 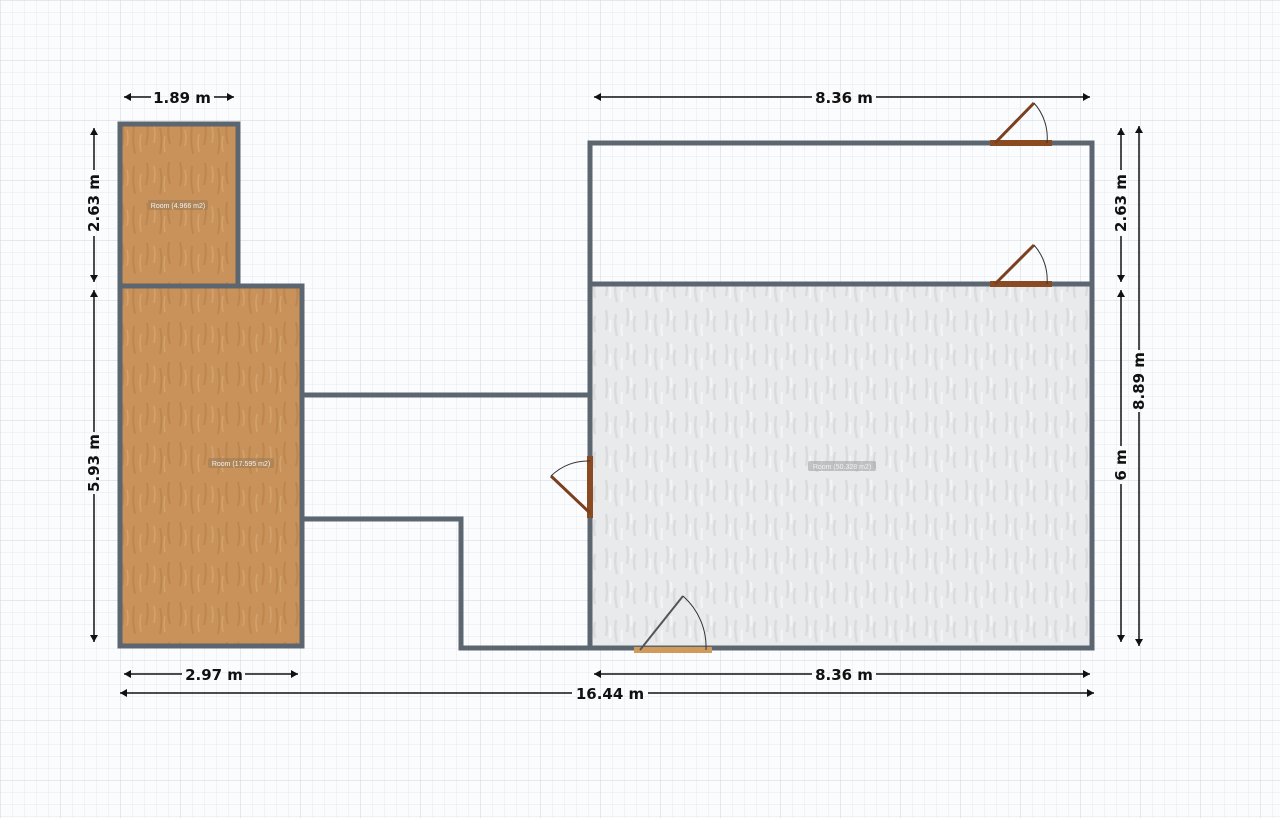 I want to click on svg-text: 5.93 m, so click(x=94, y=463).